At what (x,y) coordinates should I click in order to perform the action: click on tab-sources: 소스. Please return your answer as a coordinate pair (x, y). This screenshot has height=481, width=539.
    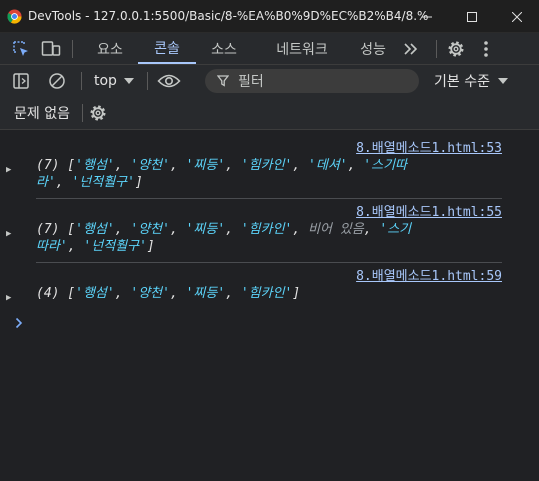
    Looking at the image, I should click on (224, 48).